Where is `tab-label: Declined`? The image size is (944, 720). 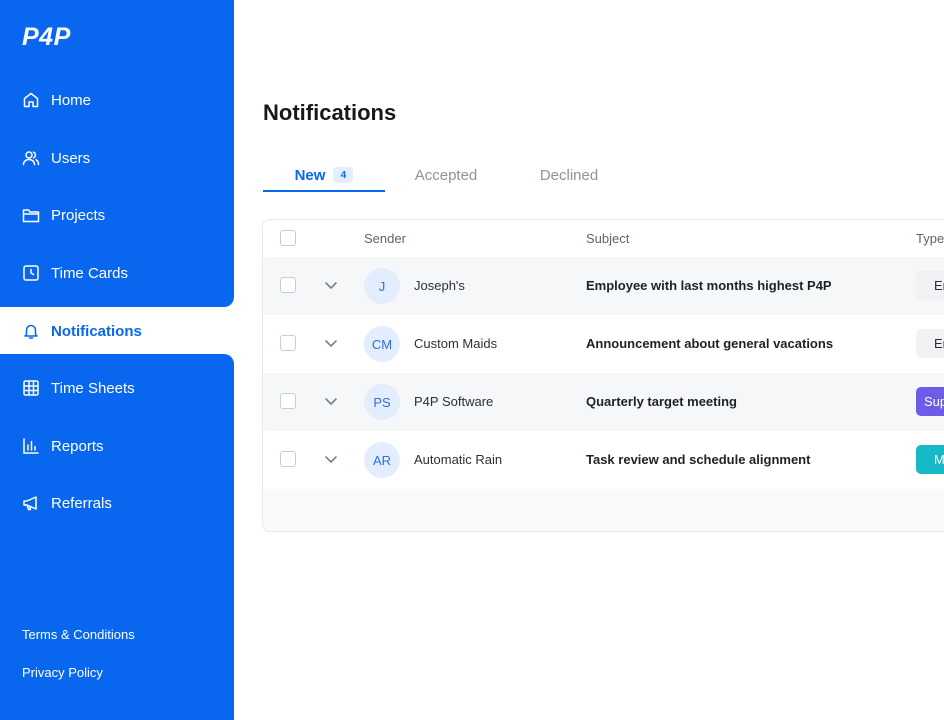 tab-label: Declined is located at coordinates (569, 175).